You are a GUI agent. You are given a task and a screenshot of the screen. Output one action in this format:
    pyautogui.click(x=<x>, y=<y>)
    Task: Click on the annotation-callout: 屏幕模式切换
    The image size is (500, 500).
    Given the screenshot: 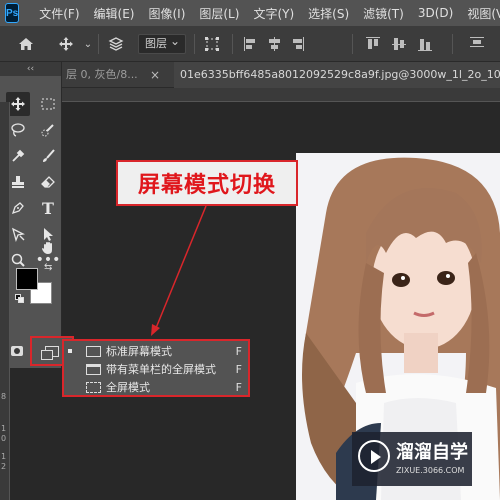 What is the action you would take?
    pyautogui.click(x=207, y=183)
    